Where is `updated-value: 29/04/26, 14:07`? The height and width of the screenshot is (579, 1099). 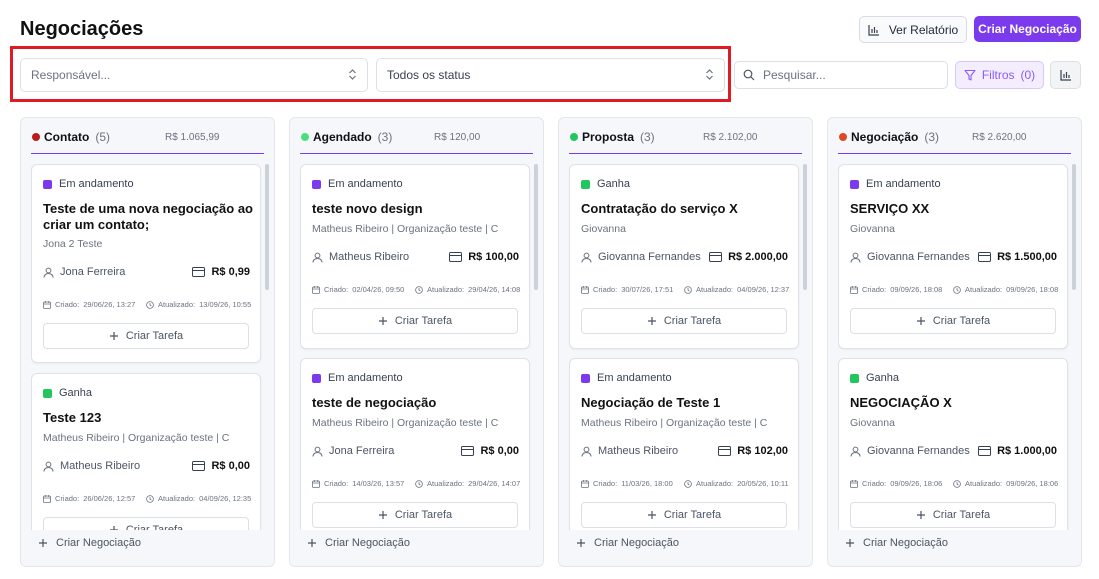 updated-value: 29/04/26, 14:07 is located at coordinates (494, 483).